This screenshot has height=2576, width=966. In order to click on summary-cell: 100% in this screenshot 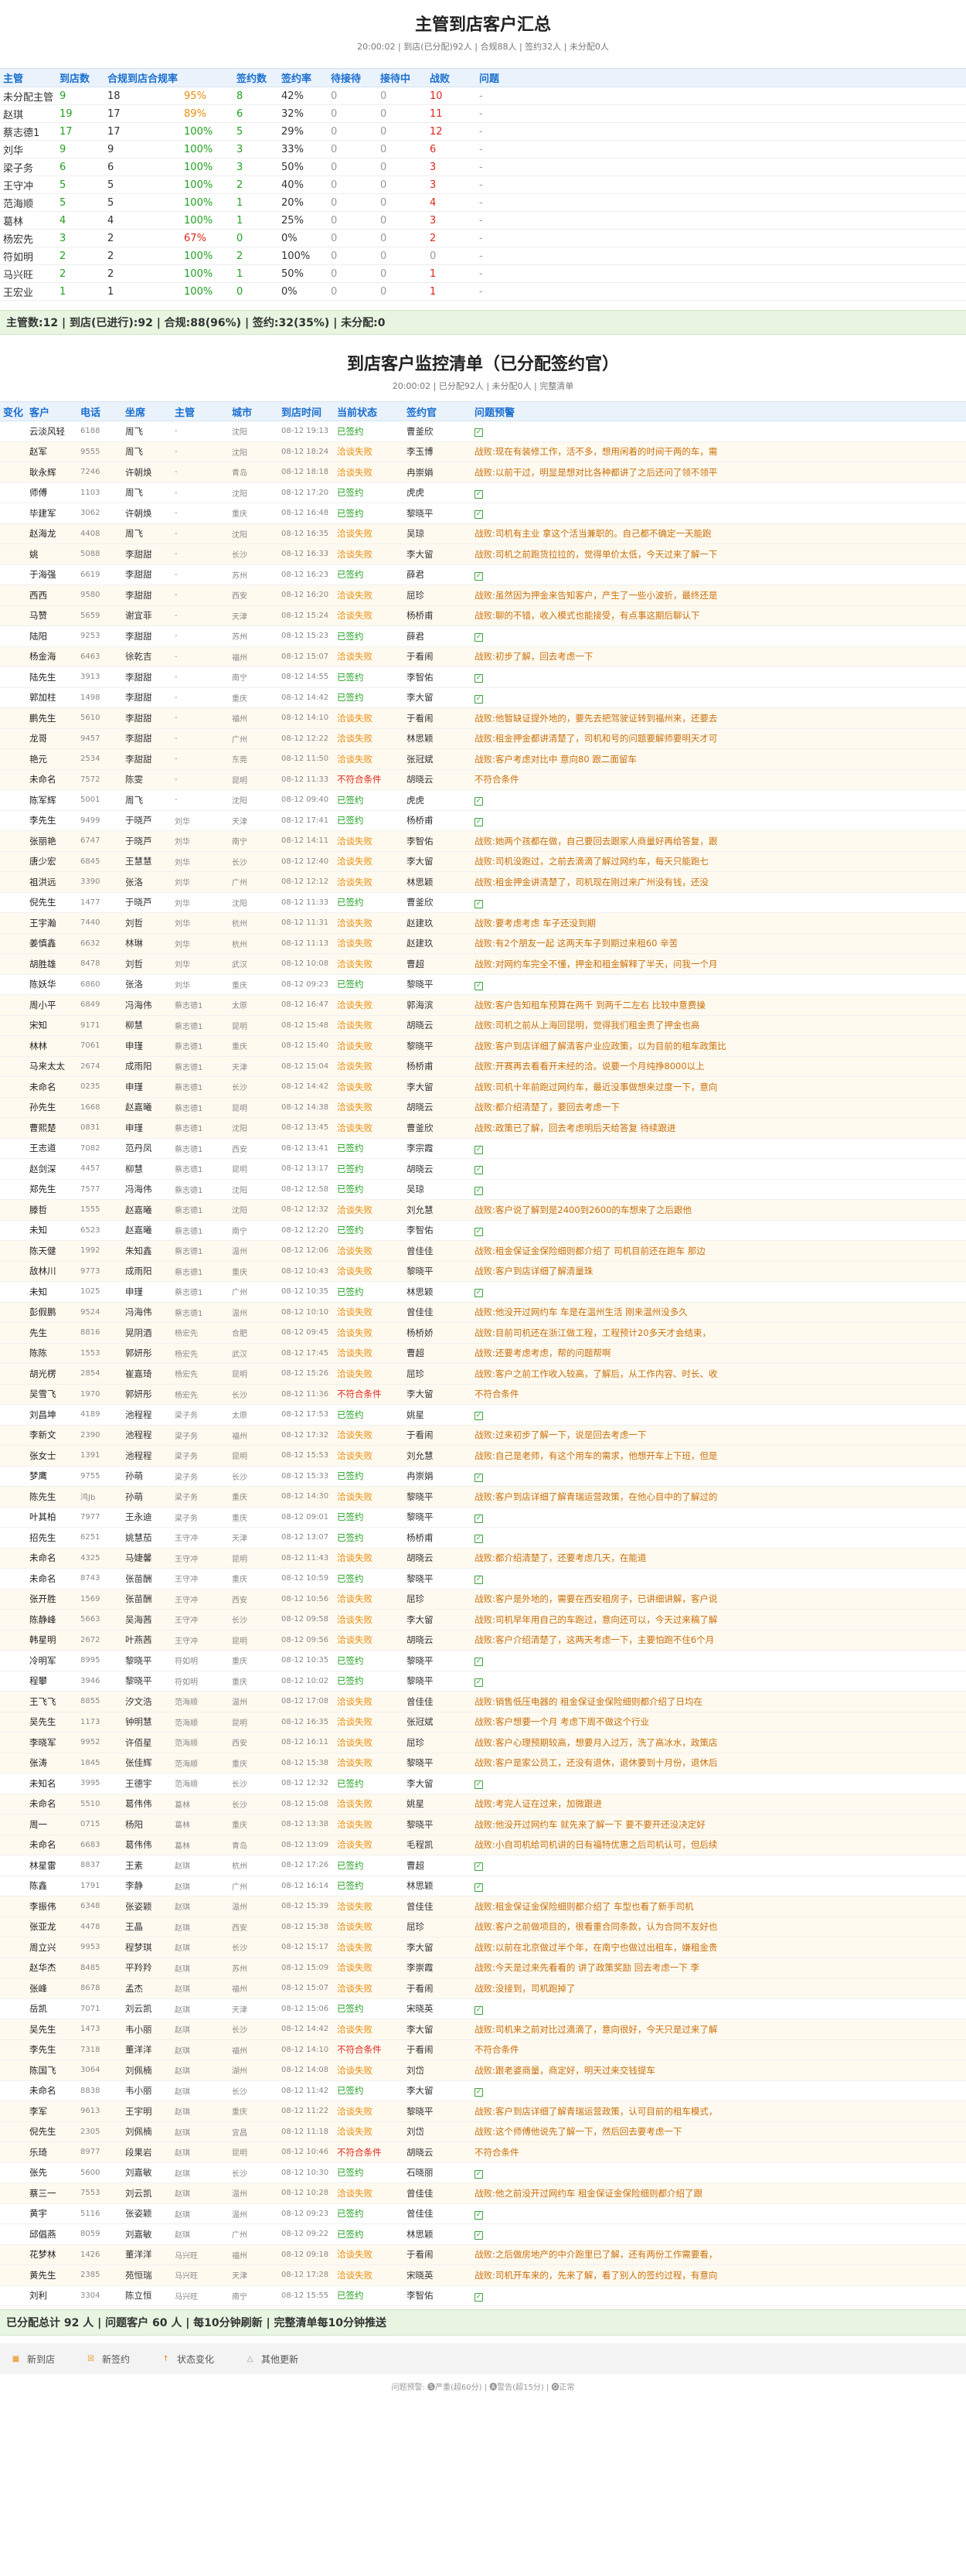, I will do `click(207, 202)`.